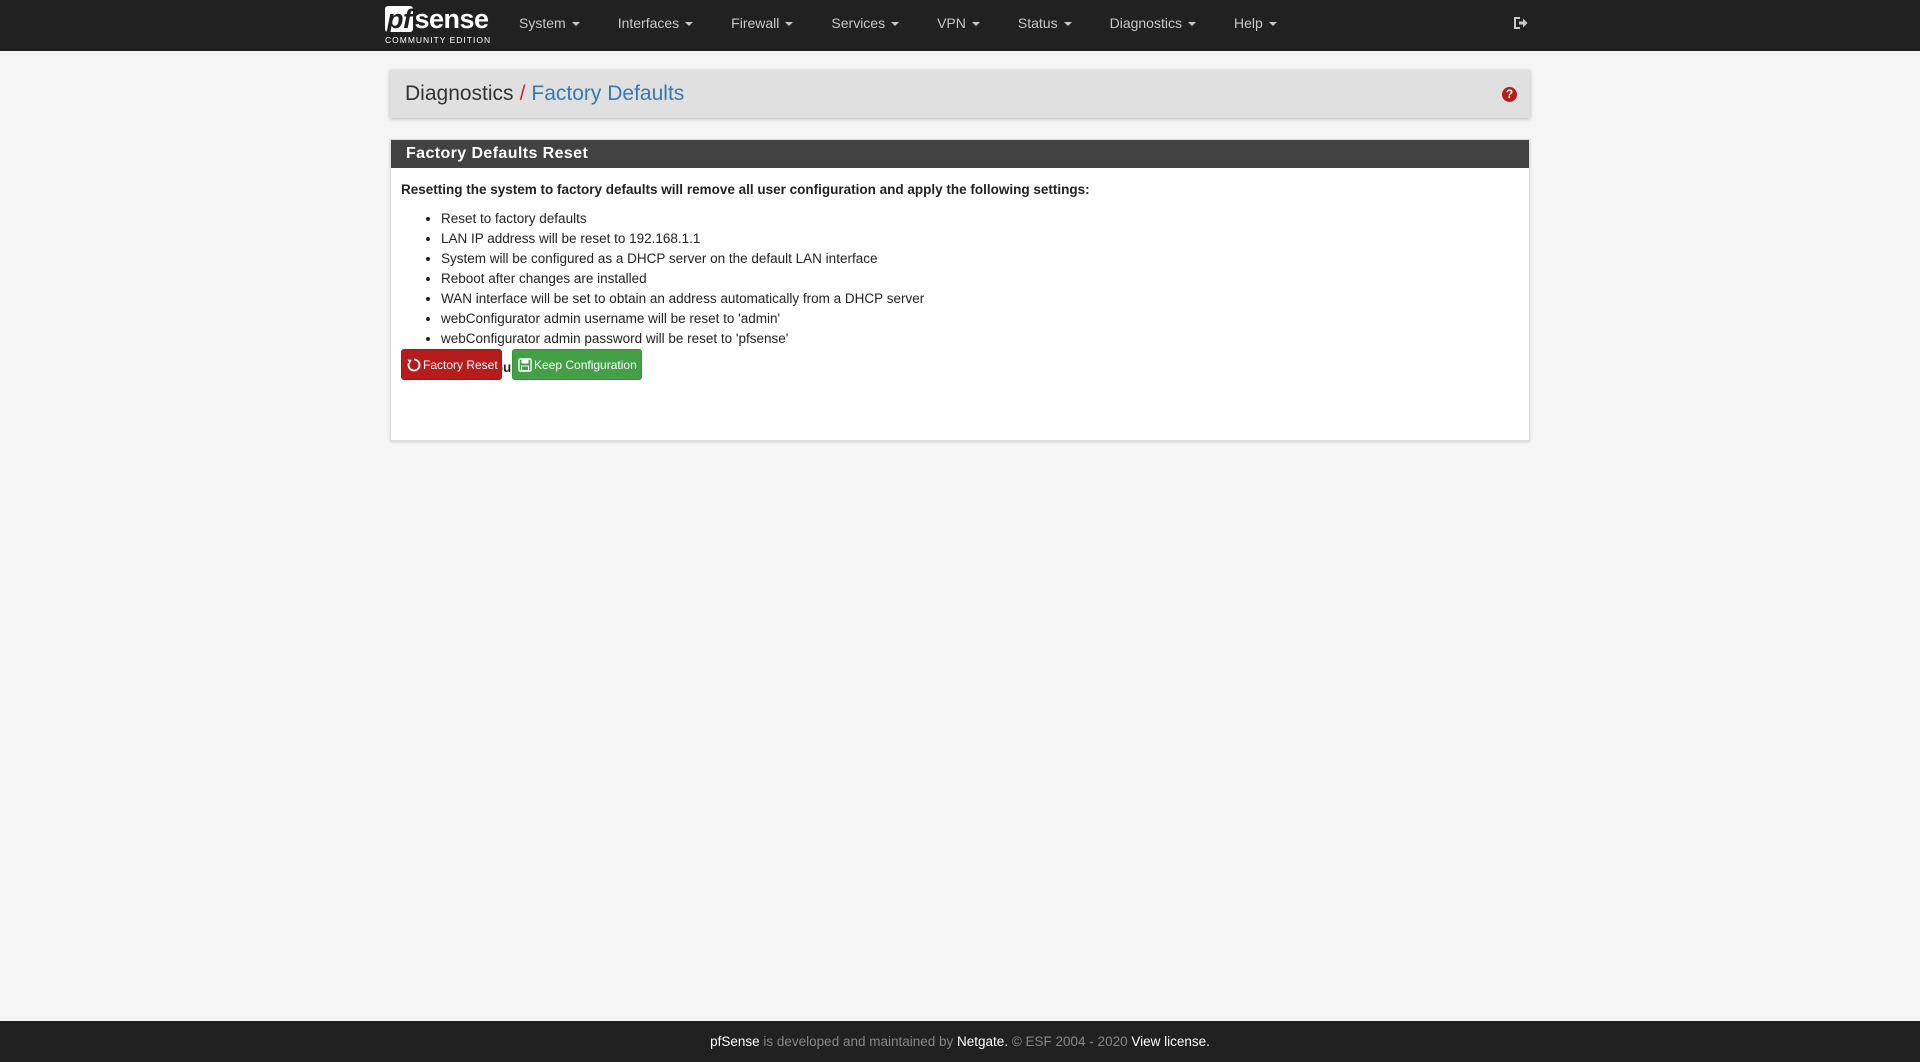 Image resolution: width=1920 pixels, height=1062 pixels. I want to click on menu-label: Services, so click(858, 23).